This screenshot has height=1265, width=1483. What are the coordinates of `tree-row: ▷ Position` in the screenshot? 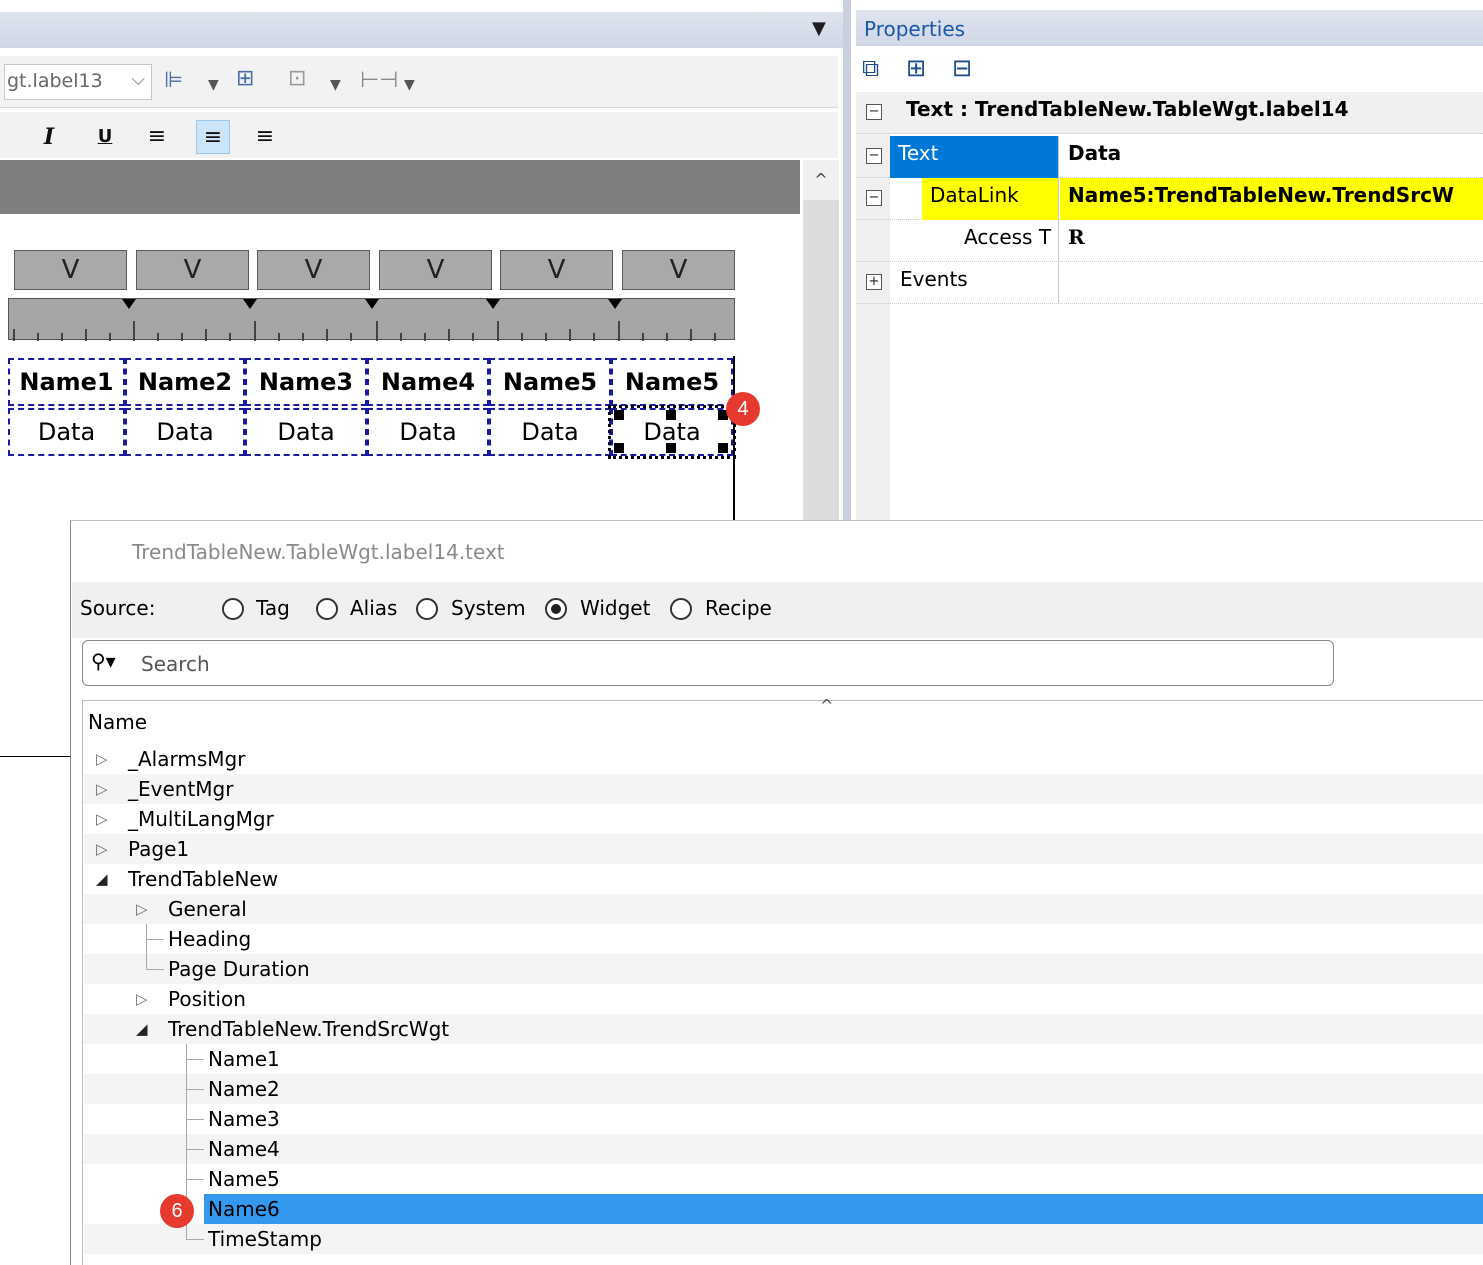 It's located at (783, 999).